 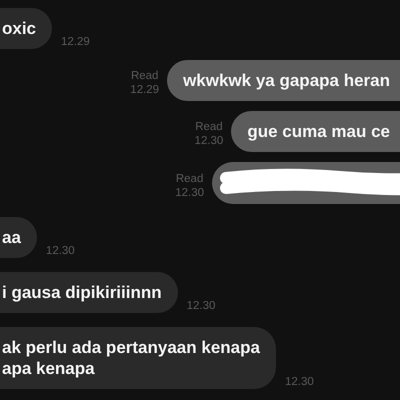 I want to click on message-bubble: ak perlu ada pertanyaan kenapa apa kenapa, so click(x=138, y=358).